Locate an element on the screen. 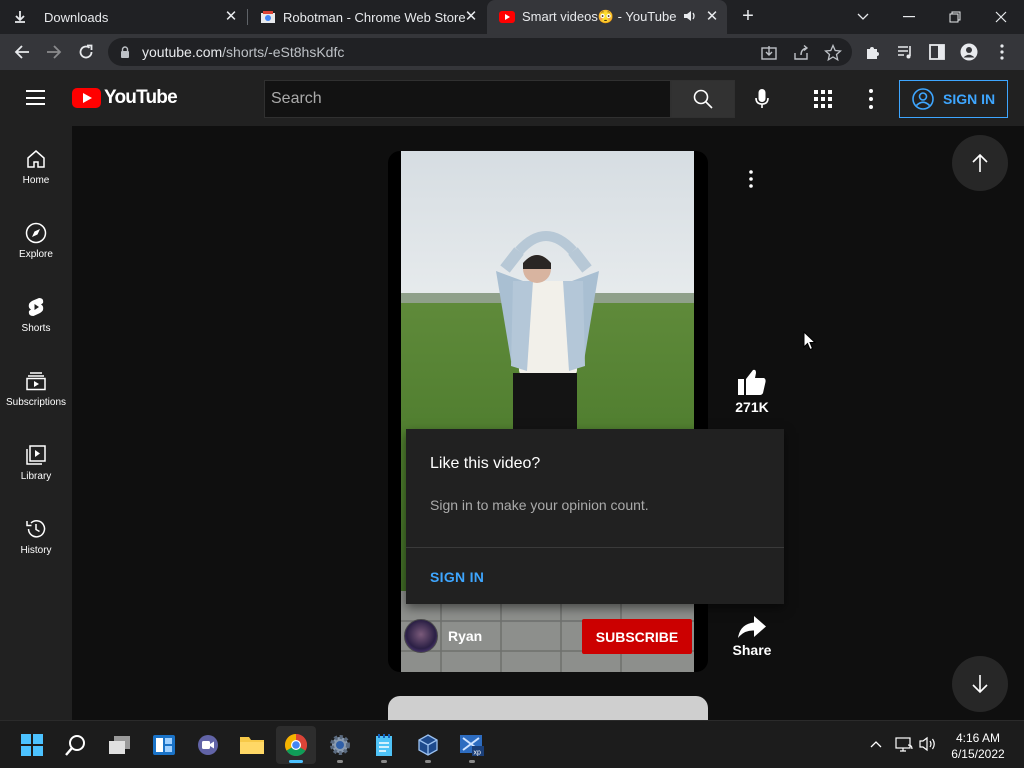  volume-icon is located at coordinates (928, 744).